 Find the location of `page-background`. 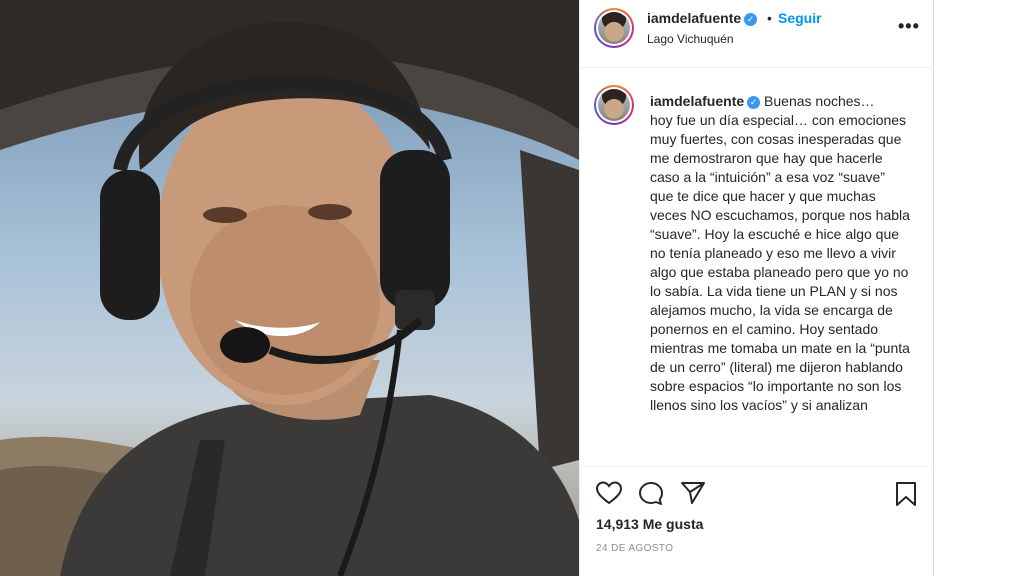

page-background is located at coordinates (979, 288).